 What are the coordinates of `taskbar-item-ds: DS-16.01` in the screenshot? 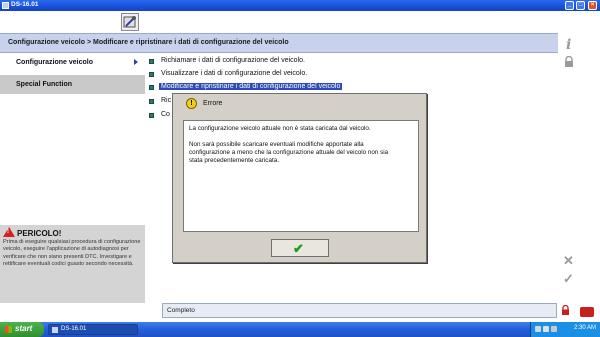 It's located at (93, 329).